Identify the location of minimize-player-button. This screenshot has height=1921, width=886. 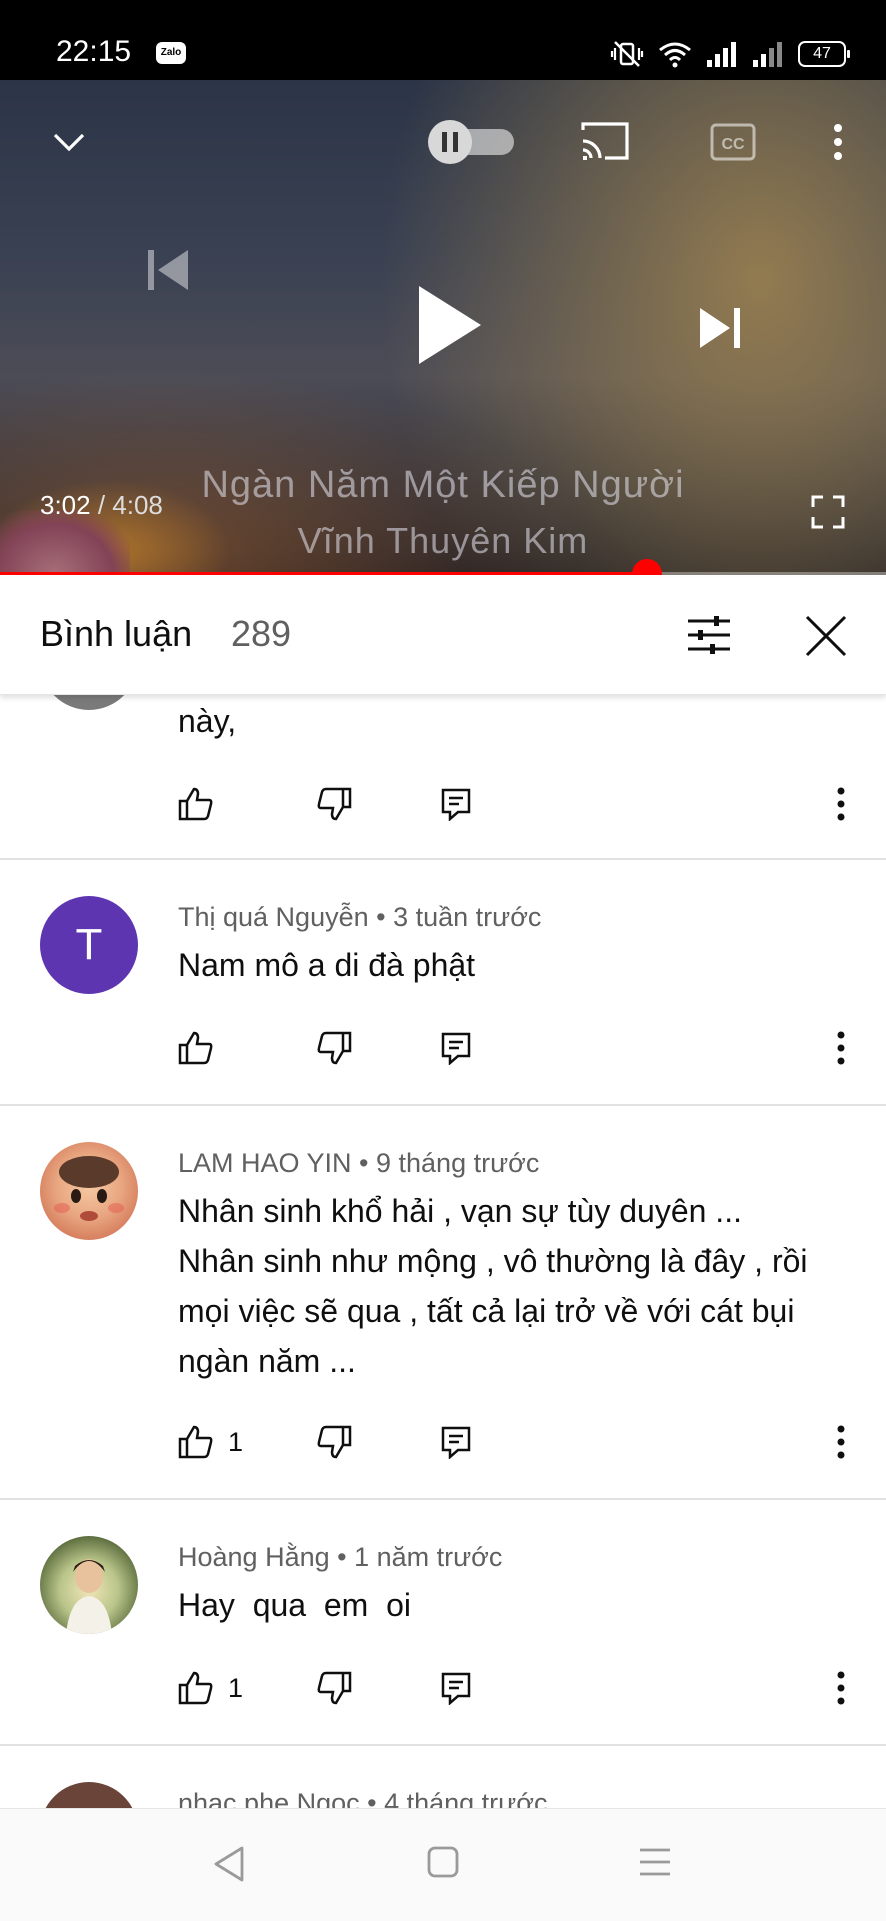
(69, 142).